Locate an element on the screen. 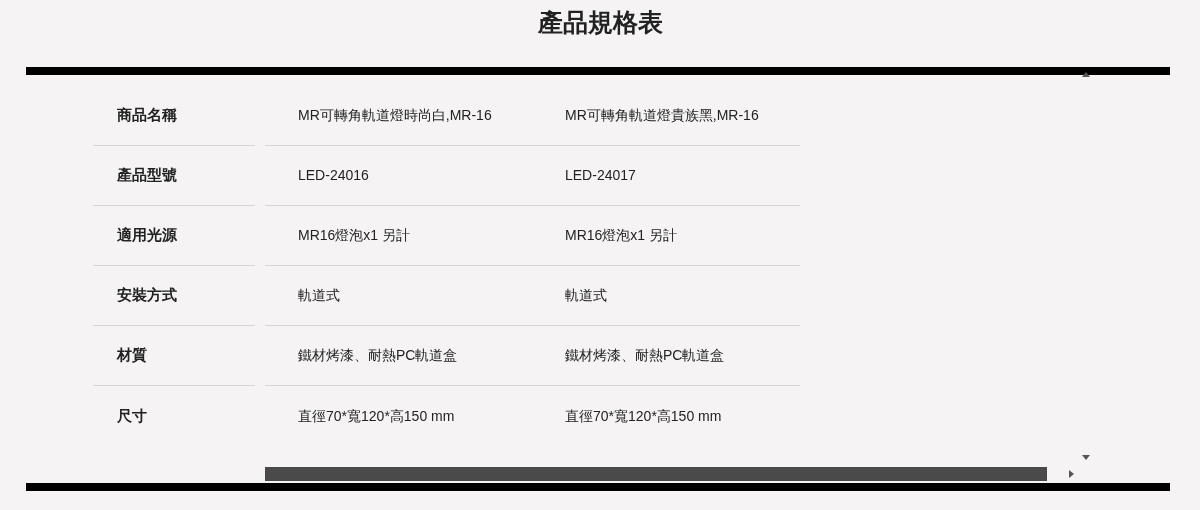 The image size is (1200, 510). table-cell-text: LED-24017 is located at coordinates (600, 175).